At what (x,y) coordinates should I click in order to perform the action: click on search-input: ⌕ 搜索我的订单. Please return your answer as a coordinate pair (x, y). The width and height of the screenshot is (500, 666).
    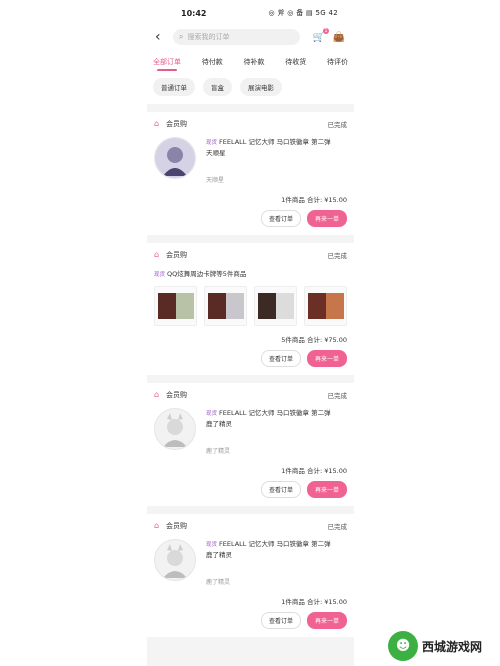
    Looking at the image, I should click on (236, 37).